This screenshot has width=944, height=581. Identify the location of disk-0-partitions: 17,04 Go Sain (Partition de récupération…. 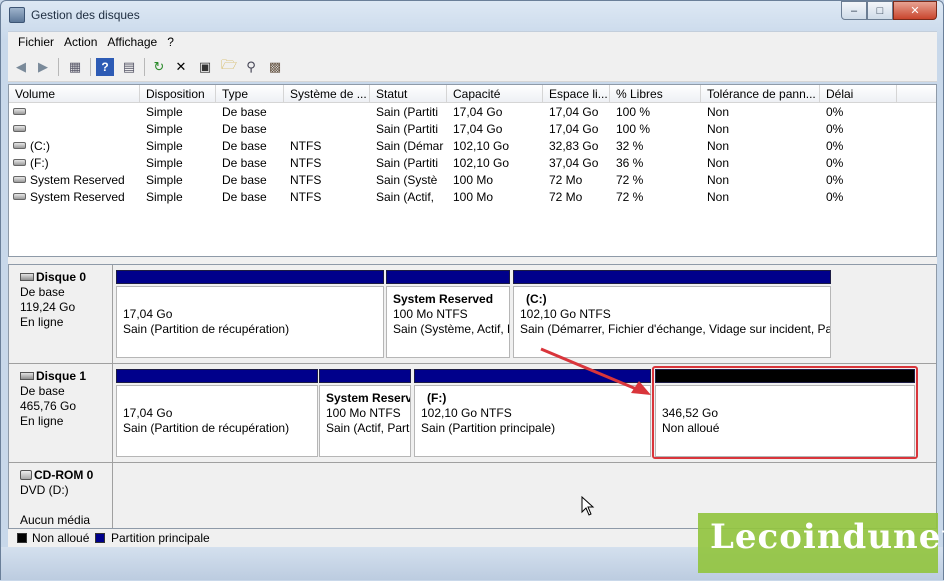
(524, 314).